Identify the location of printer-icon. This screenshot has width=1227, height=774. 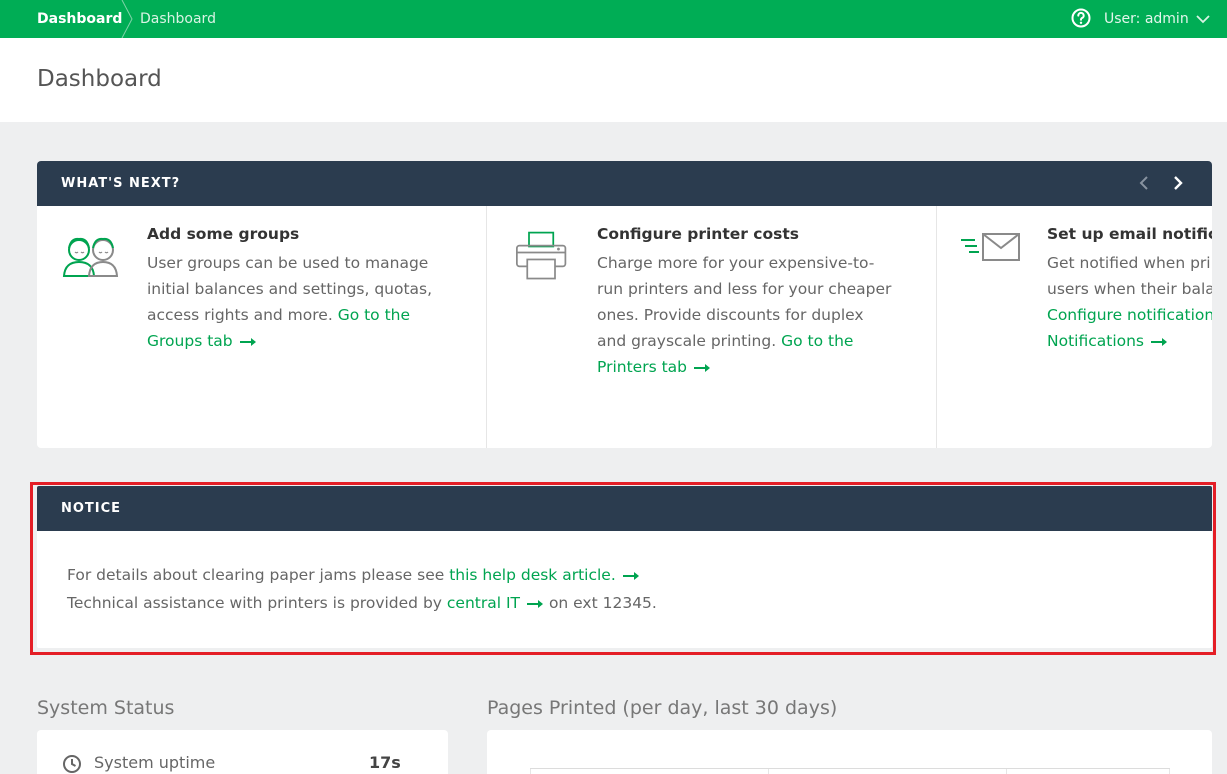
(541, 255).